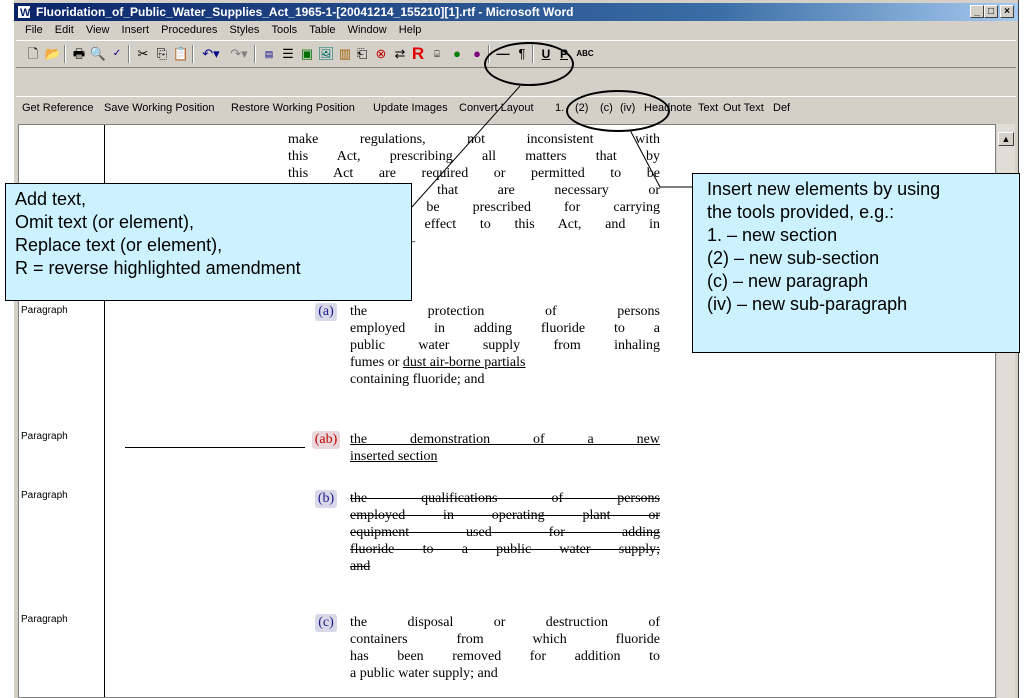  Describe the element at coordinates (437, 54) in the screenshot. I see `field-icon: ⌸` at that location.